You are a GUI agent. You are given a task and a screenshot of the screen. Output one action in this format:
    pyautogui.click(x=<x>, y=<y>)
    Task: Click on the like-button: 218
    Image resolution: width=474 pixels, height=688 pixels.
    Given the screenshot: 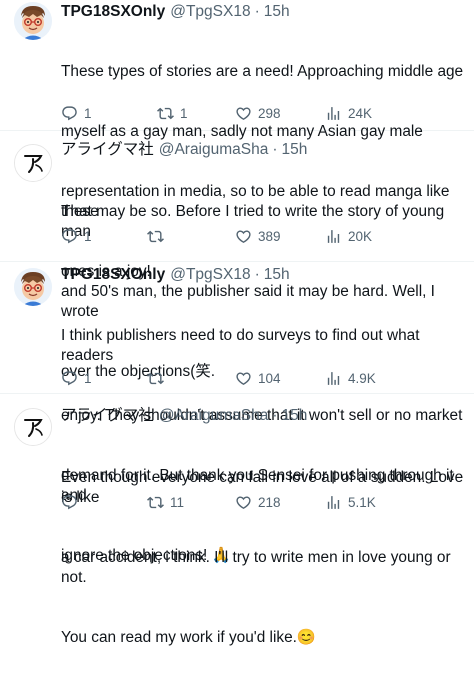 What is the action you would take?
    pyautogui.click(x=258, y=502)
    